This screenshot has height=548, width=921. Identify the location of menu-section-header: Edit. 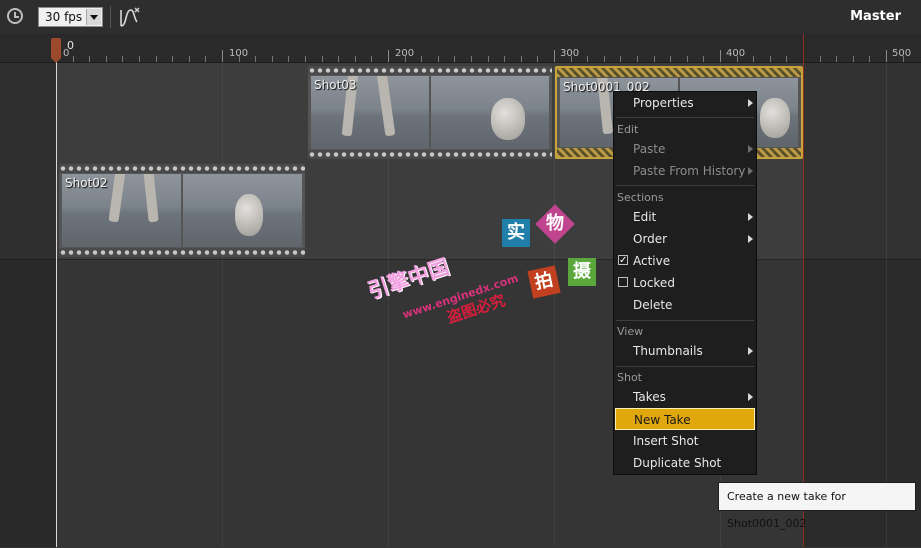
(628, 129).